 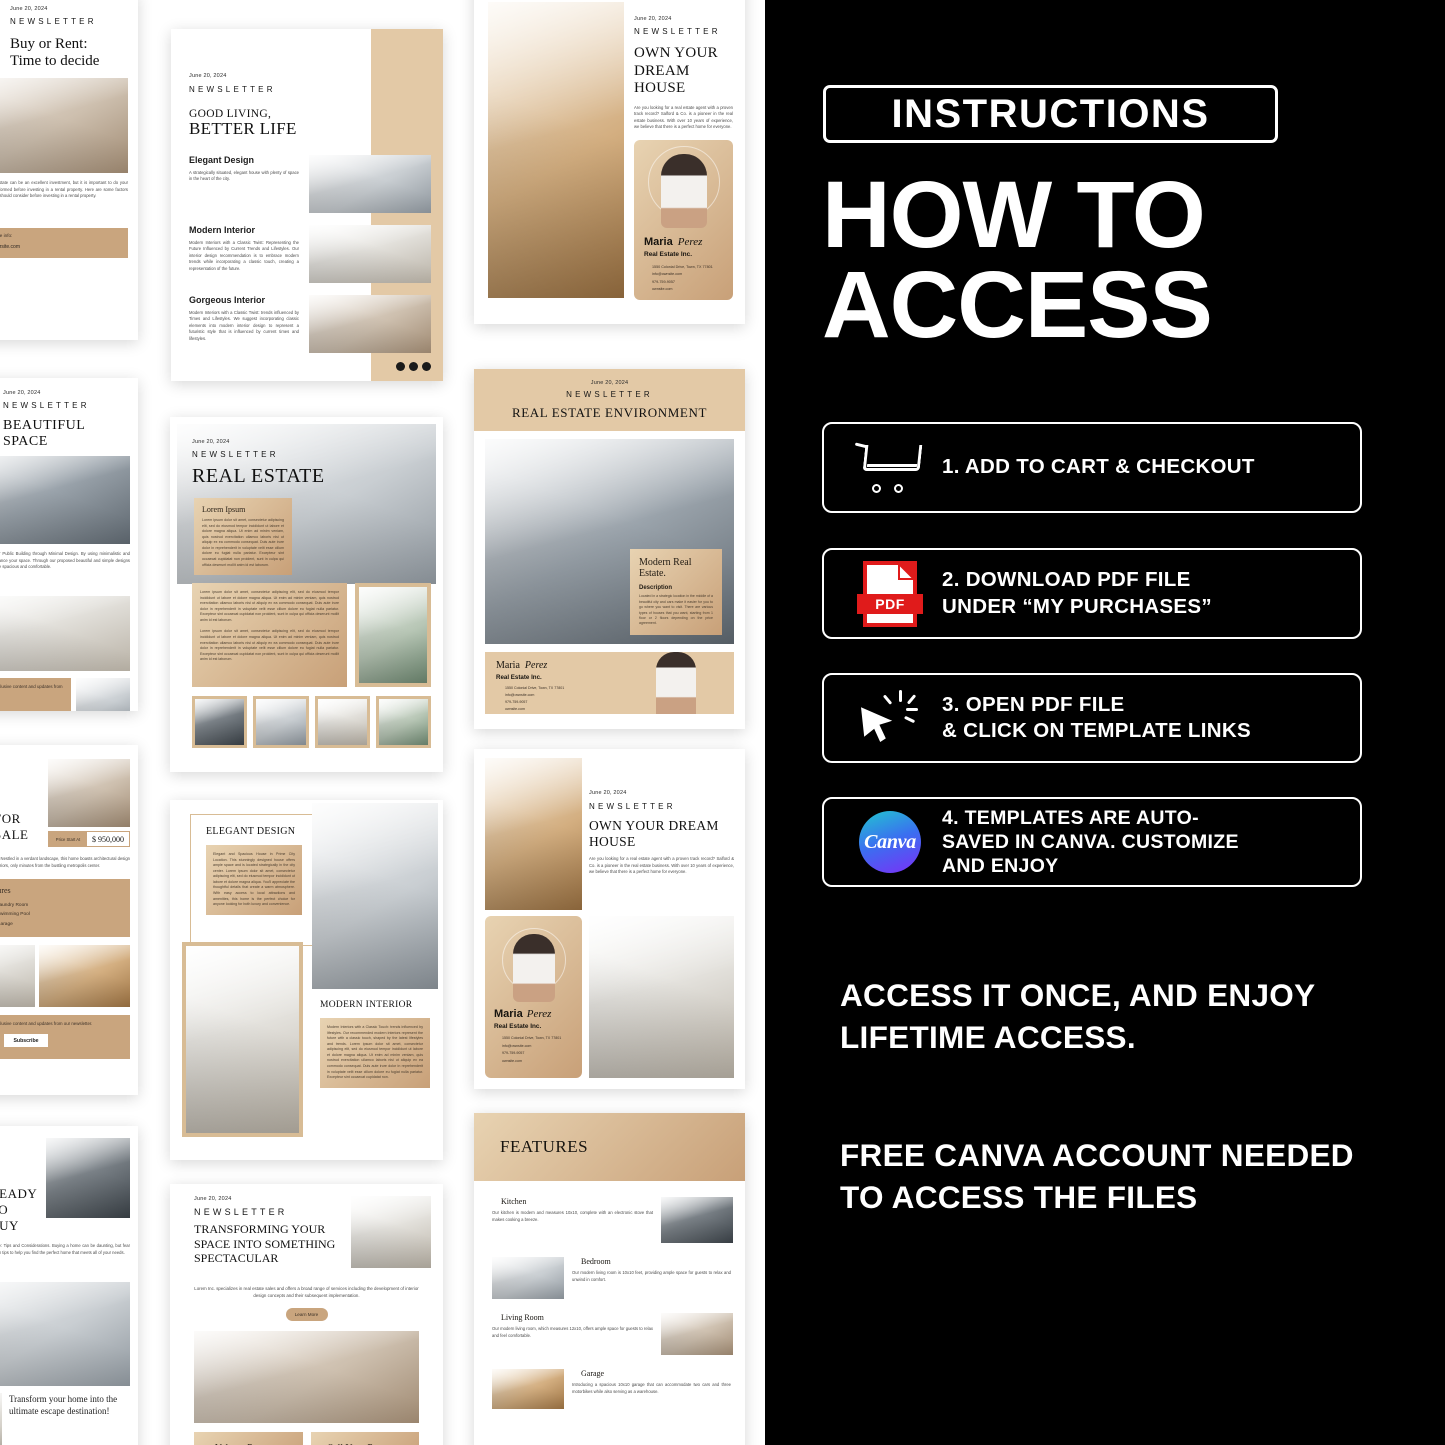 I want to click on subscribe-button: Subscribe, so click(x=26, y=1041).